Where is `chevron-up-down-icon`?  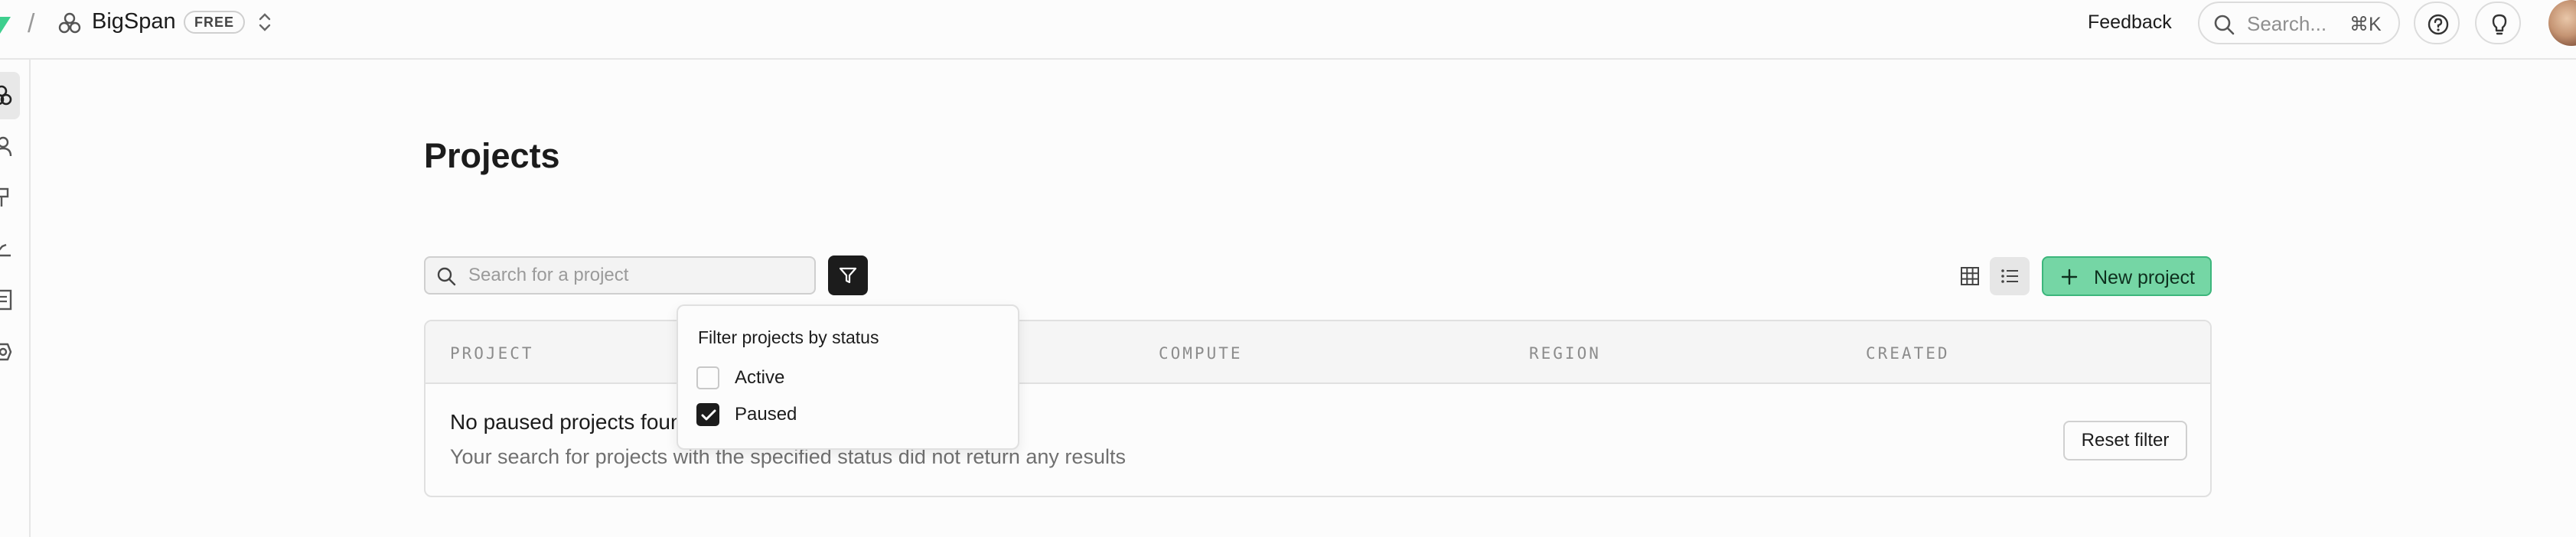
chevron-up-down-icon is located at coordinates (265, 22).